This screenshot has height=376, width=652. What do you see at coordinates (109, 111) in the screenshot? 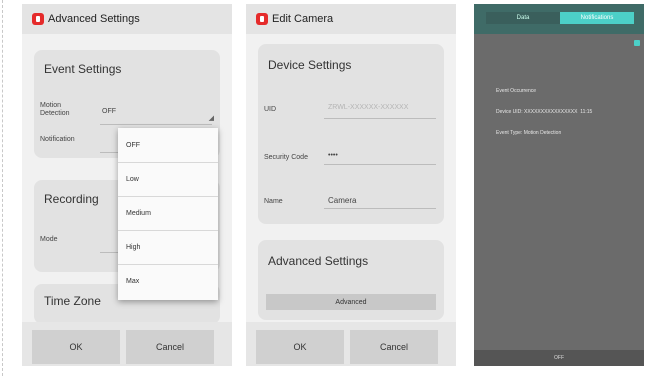
I see `motion-detection-value: OFF` at bounding box center [109, 111].